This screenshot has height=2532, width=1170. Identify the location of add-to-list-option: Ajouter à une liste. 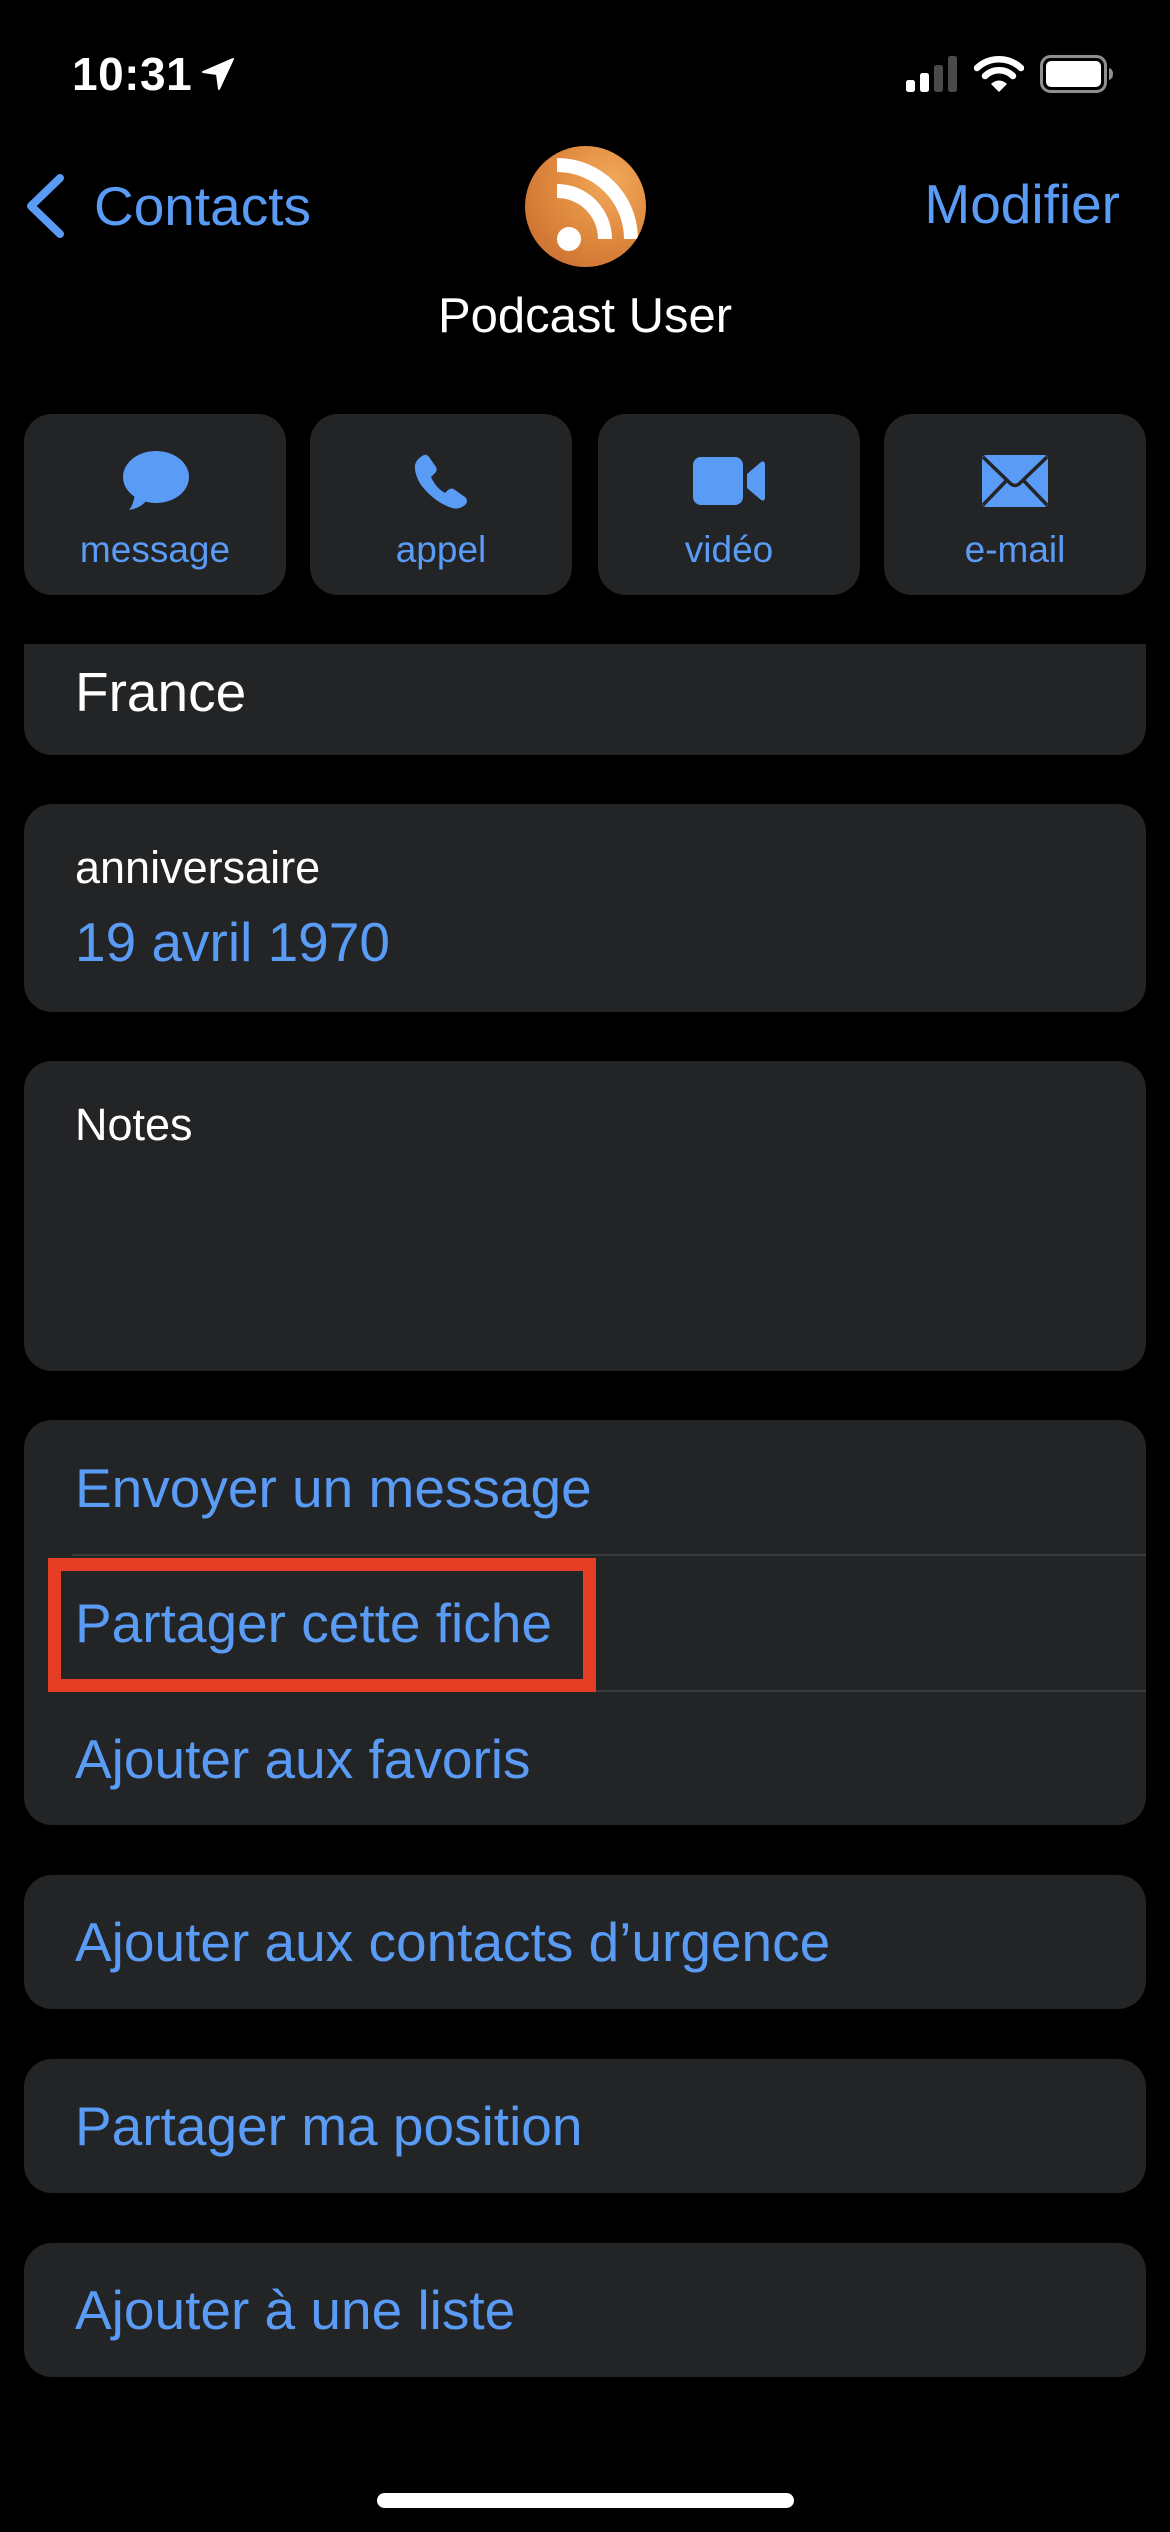
(585, 2310).